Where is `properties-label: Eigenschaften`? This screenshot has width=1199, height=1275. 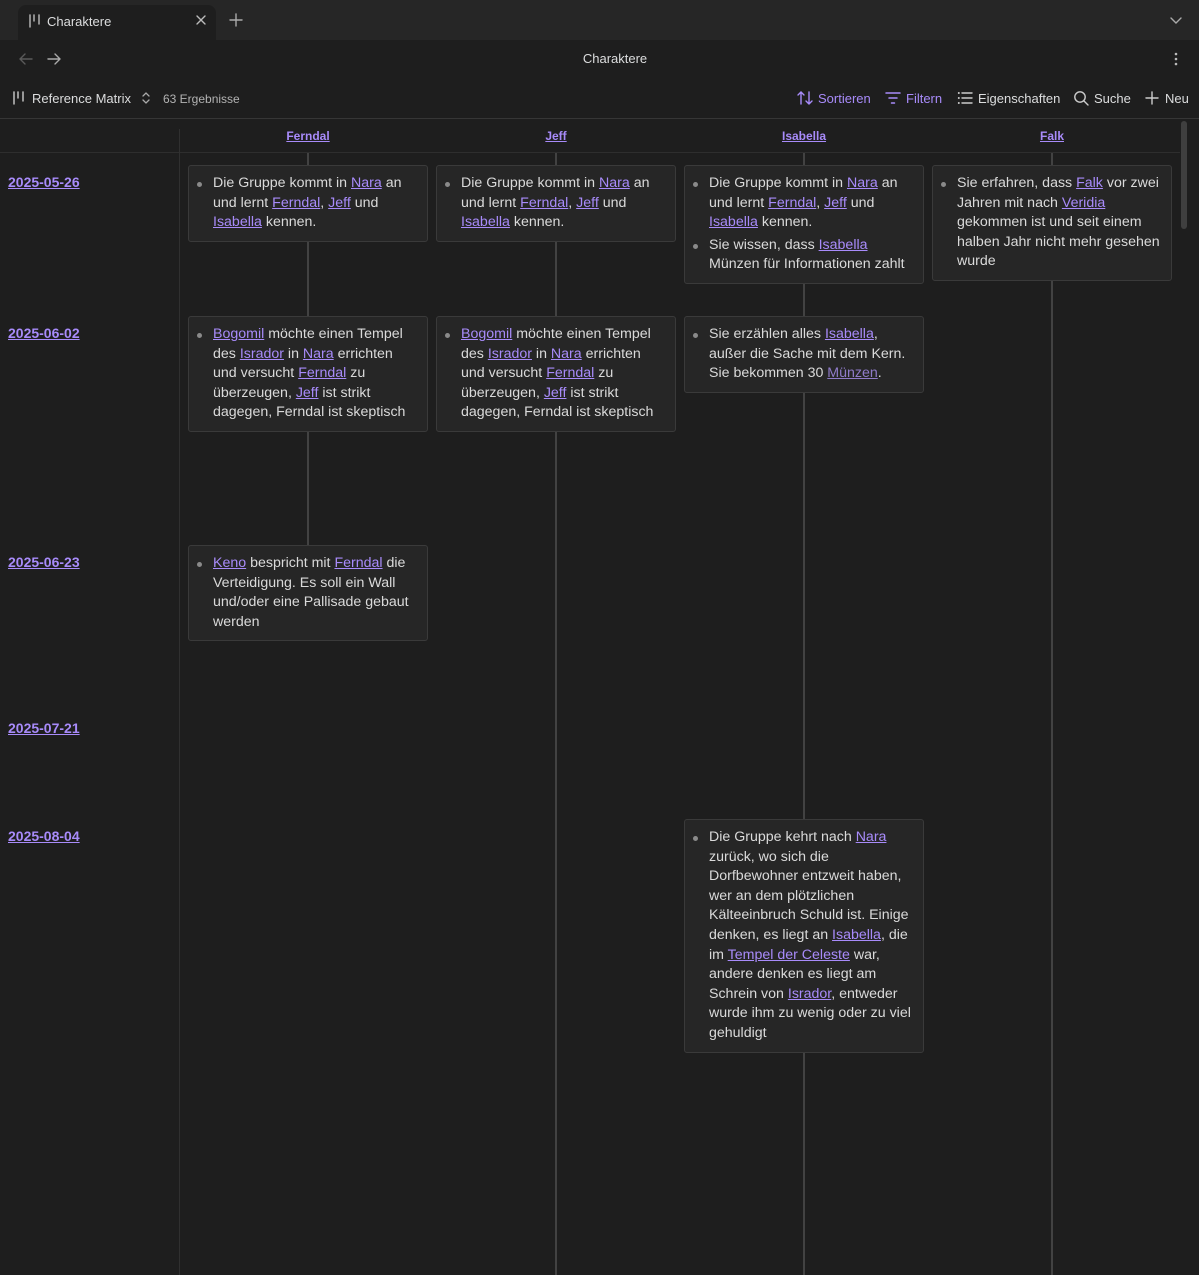 properties-label: Eigenschaften is located at coordinates (1019, 98).